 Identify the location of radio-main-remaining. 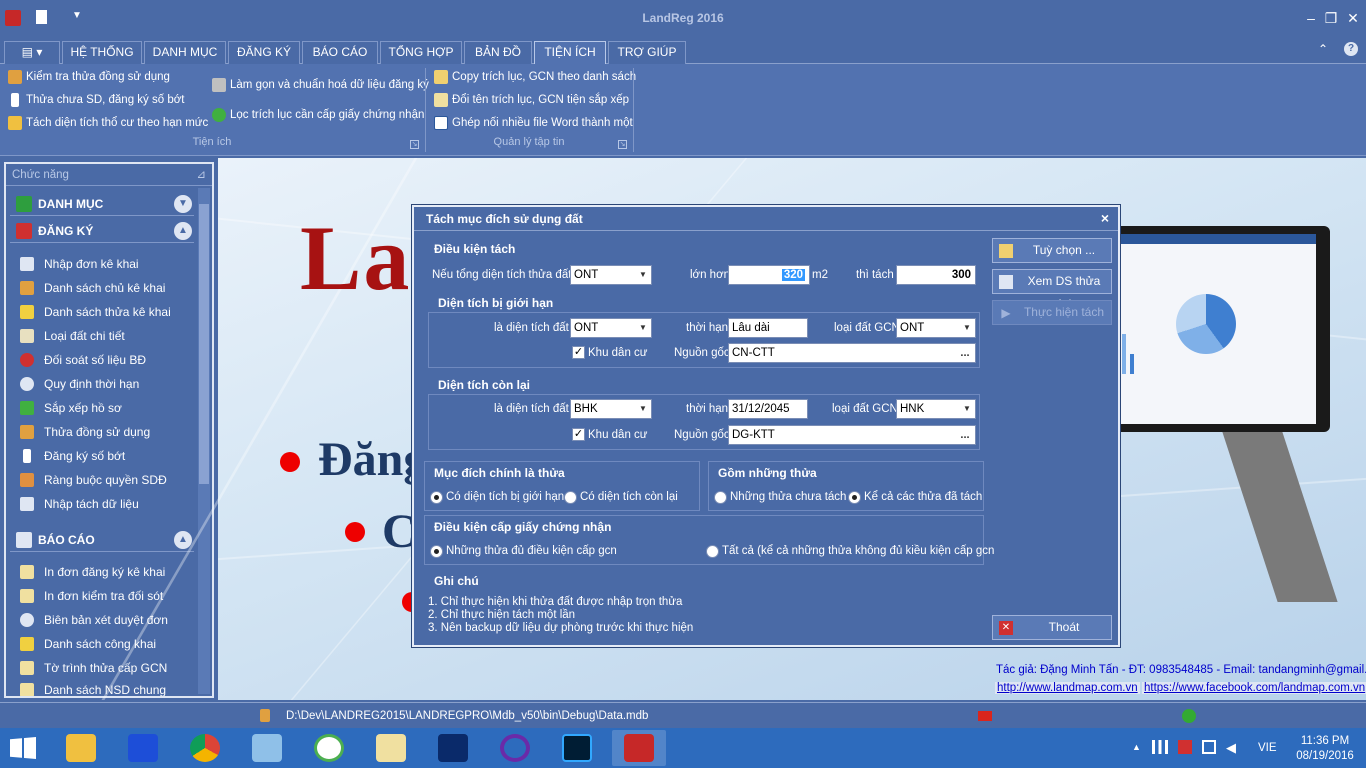
(570, 497).